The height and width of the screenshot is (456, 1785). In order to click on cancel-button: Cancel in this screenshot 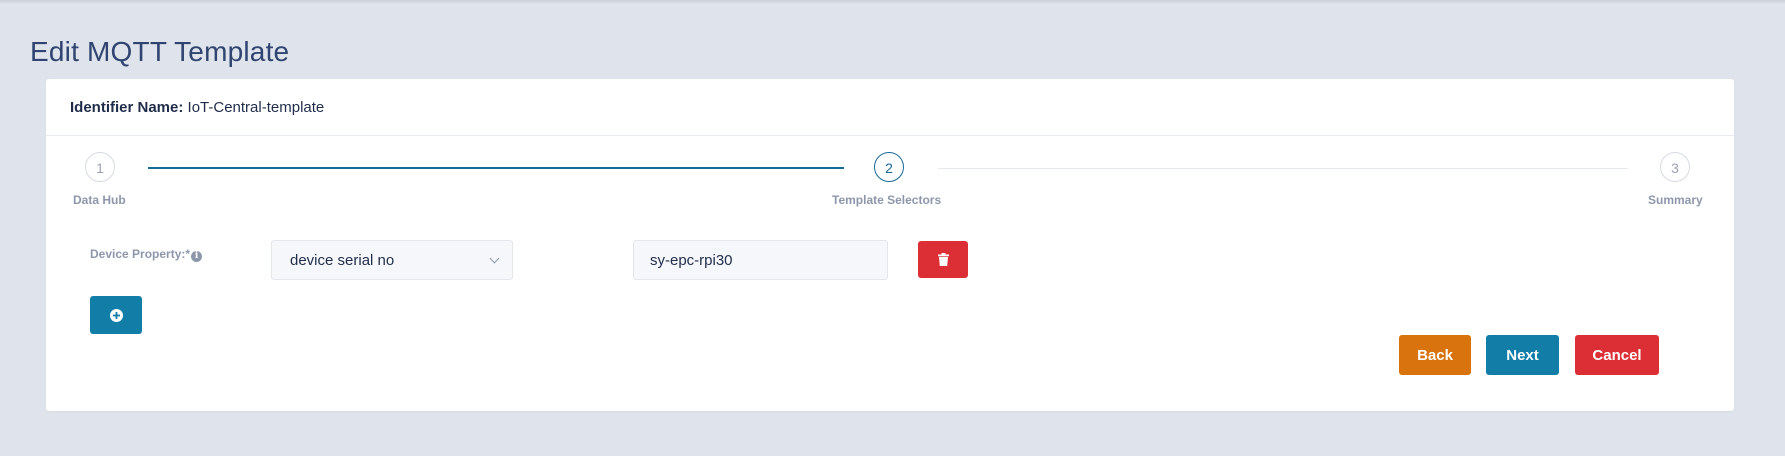, I will do `click(1617, 355)`.